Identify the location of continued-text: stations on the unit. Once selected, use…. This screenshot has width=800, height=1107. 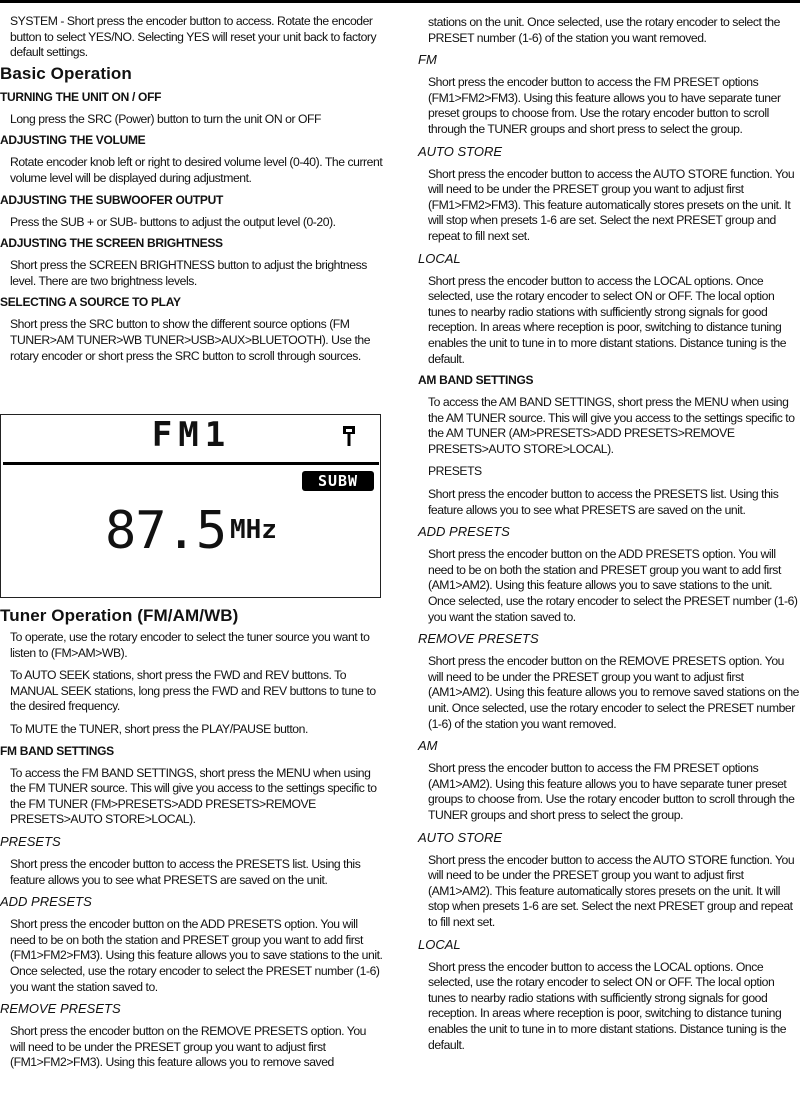
(604, 30).